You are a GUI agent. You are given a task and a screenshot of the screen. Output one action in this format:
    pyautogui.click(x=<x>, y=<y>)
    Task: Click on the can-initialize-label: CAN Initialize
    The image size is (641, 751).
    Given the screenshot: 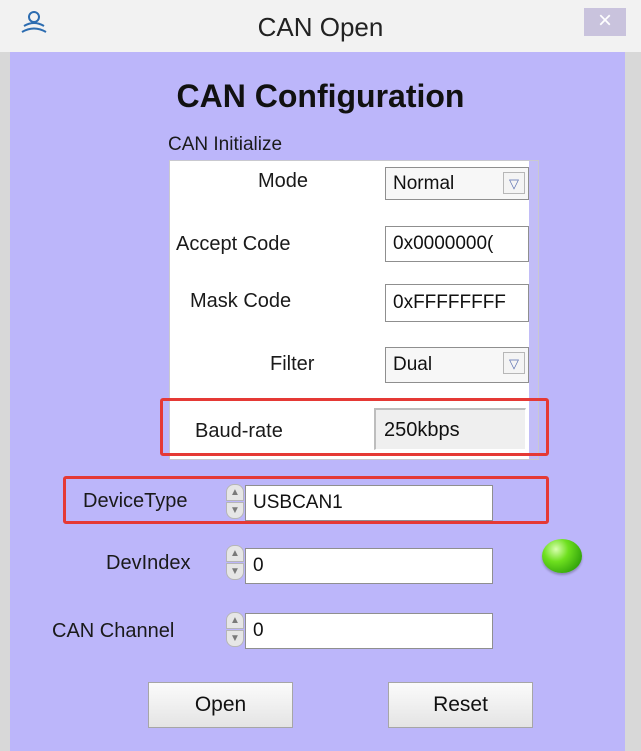 What is the action you would take?
    pyautogui.click(x=225, y=144)
    